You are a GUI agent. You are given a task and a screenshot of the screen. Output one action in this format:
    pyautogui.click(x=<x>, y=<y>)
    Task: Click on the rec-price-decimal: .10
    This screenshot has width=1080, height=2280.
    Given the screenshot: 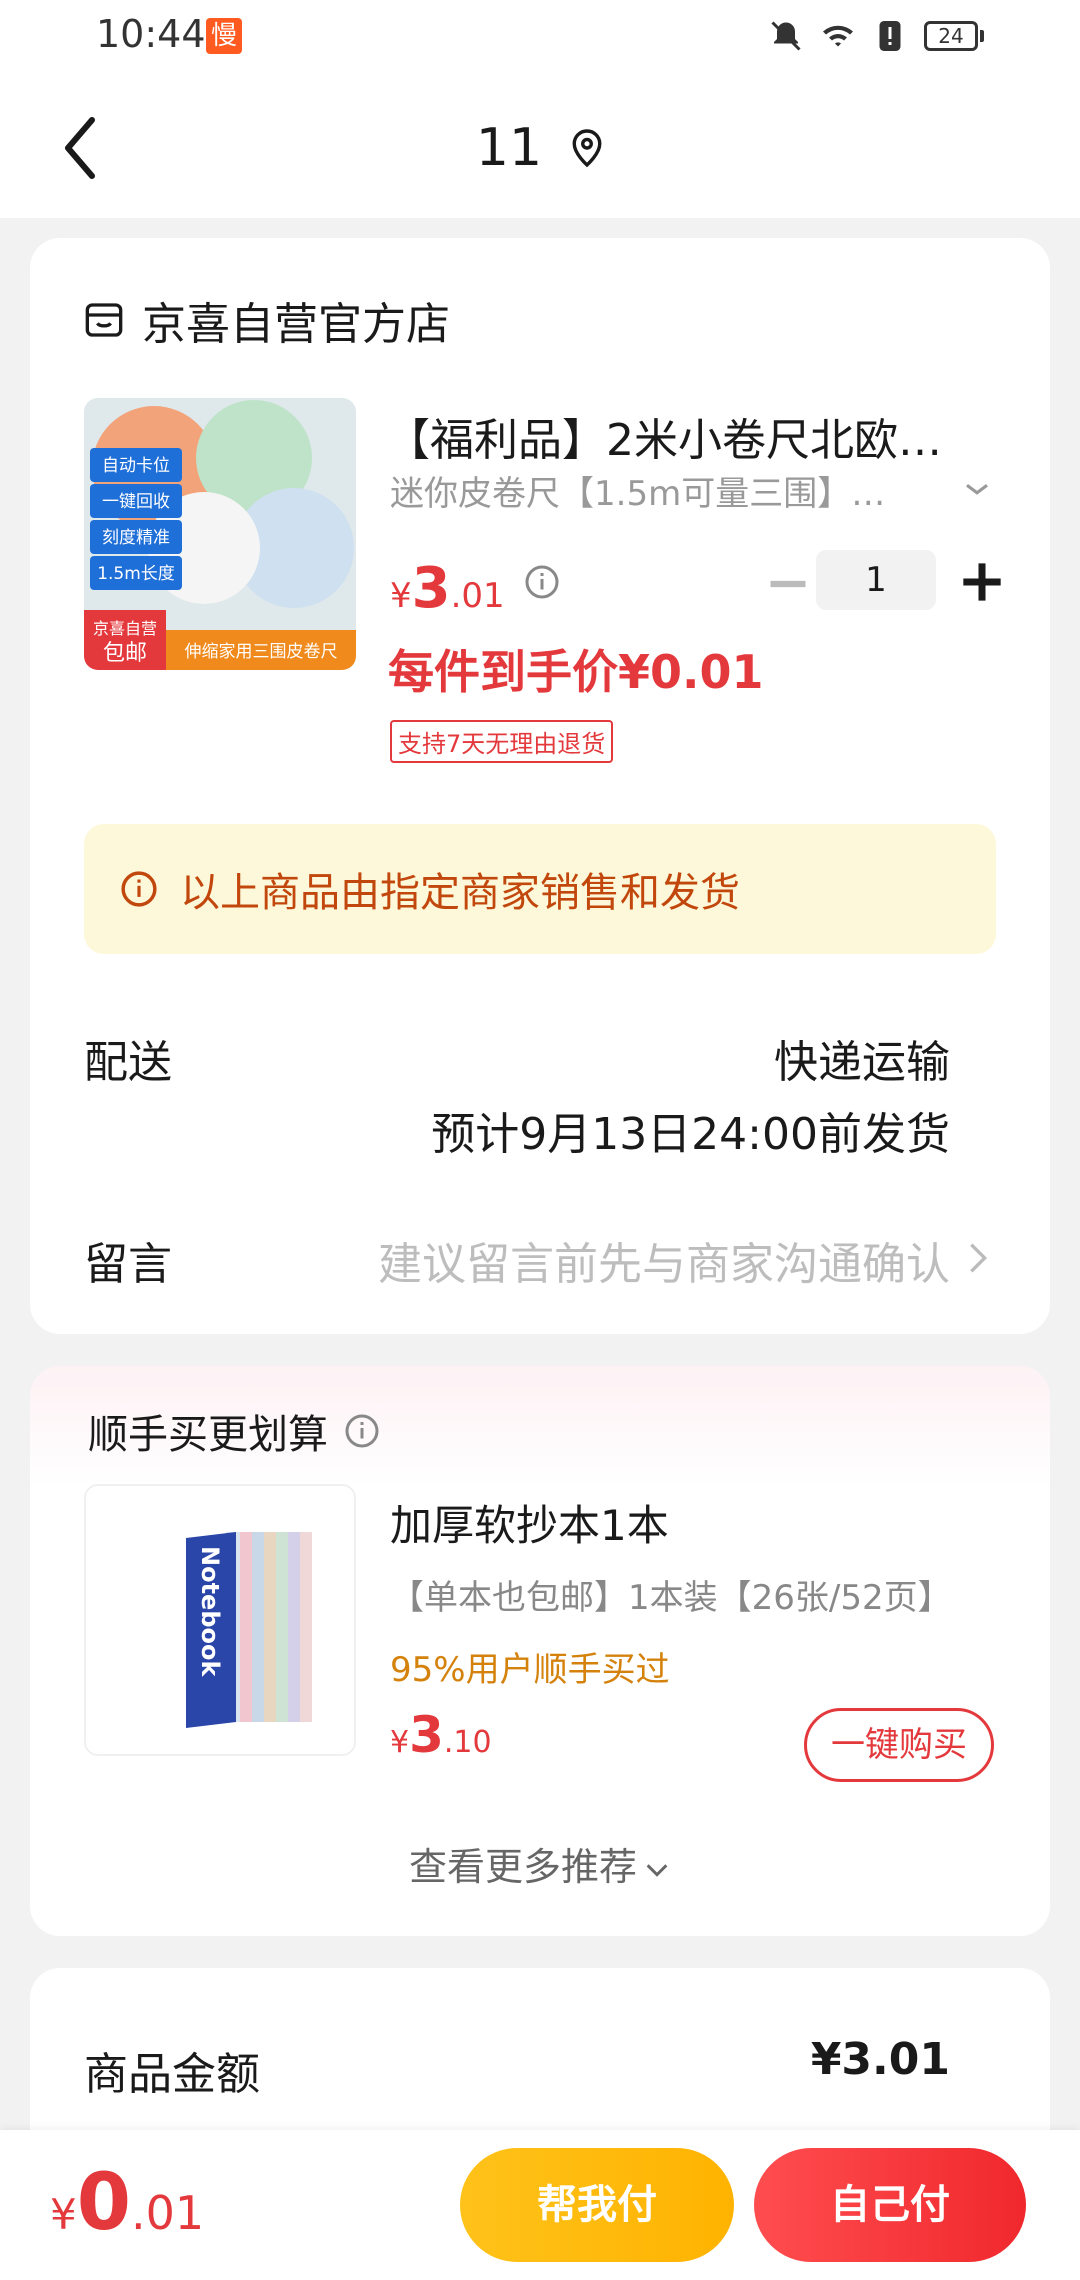 What is the action you would take?
    pyautogui.click(x=467, y=1742)
    